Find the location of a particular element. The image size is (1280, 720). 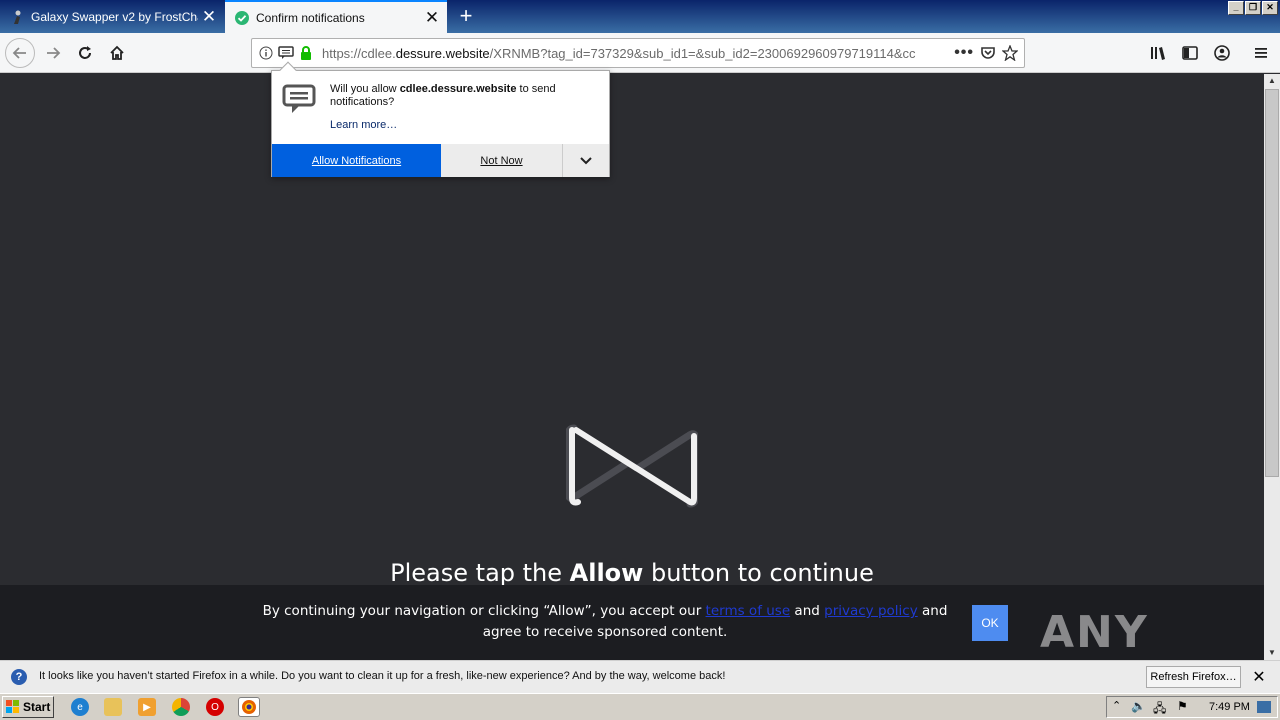

msg-host: cdlee.dessure.website is located at coordinates (458, 89).